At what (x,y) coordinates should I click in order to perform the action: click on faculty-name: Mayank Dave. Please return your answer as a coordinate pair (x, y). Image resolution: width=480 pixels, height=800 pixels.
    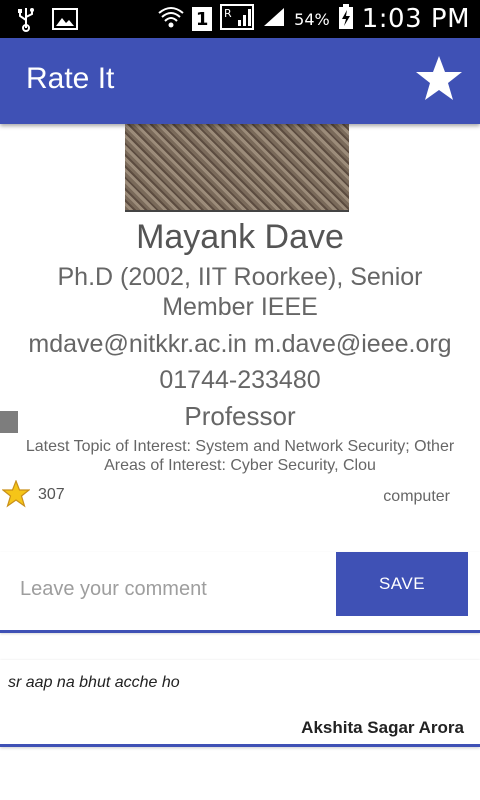
    Looking at the image, I should click on (240, 237).